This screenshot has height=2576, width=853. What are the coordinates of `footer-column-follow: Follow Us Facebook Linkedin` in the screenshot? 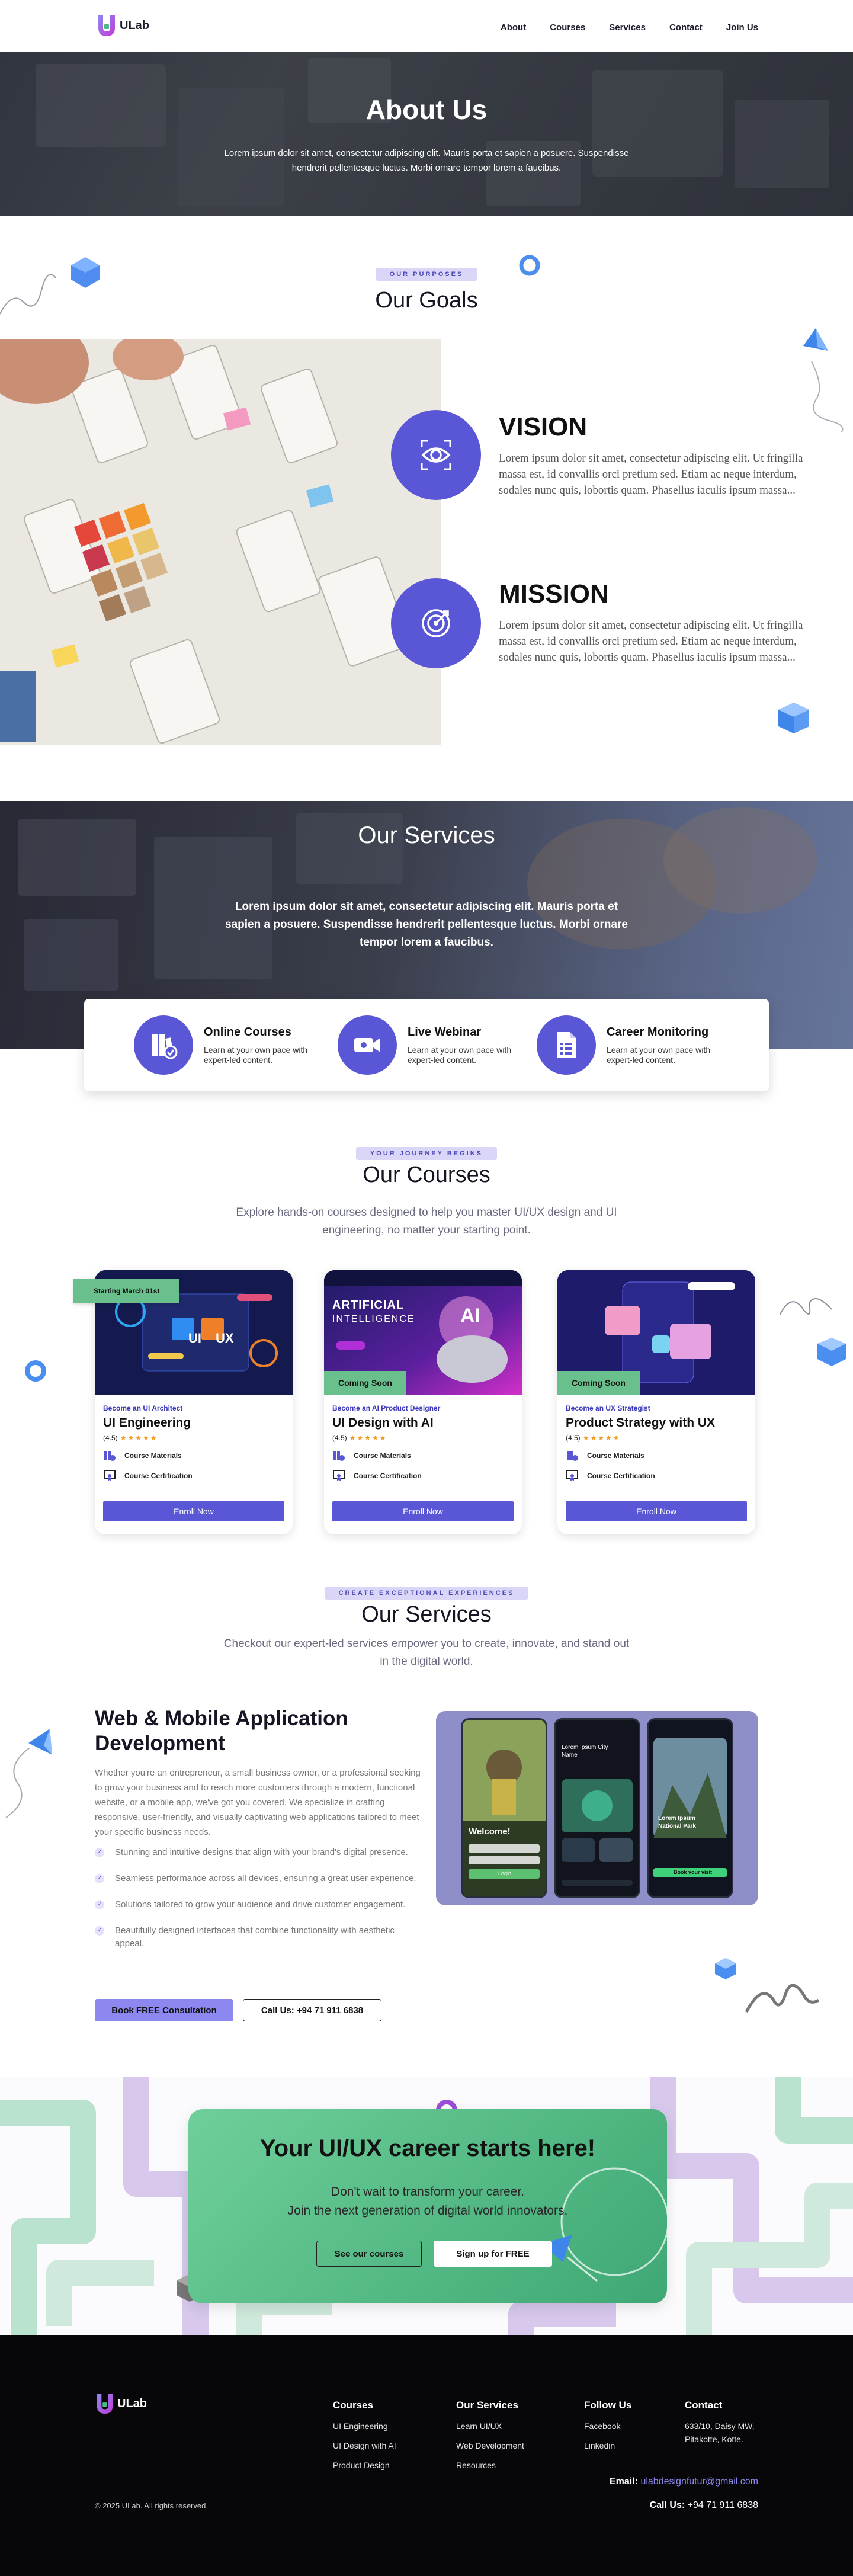 It's located at (607, 2429).